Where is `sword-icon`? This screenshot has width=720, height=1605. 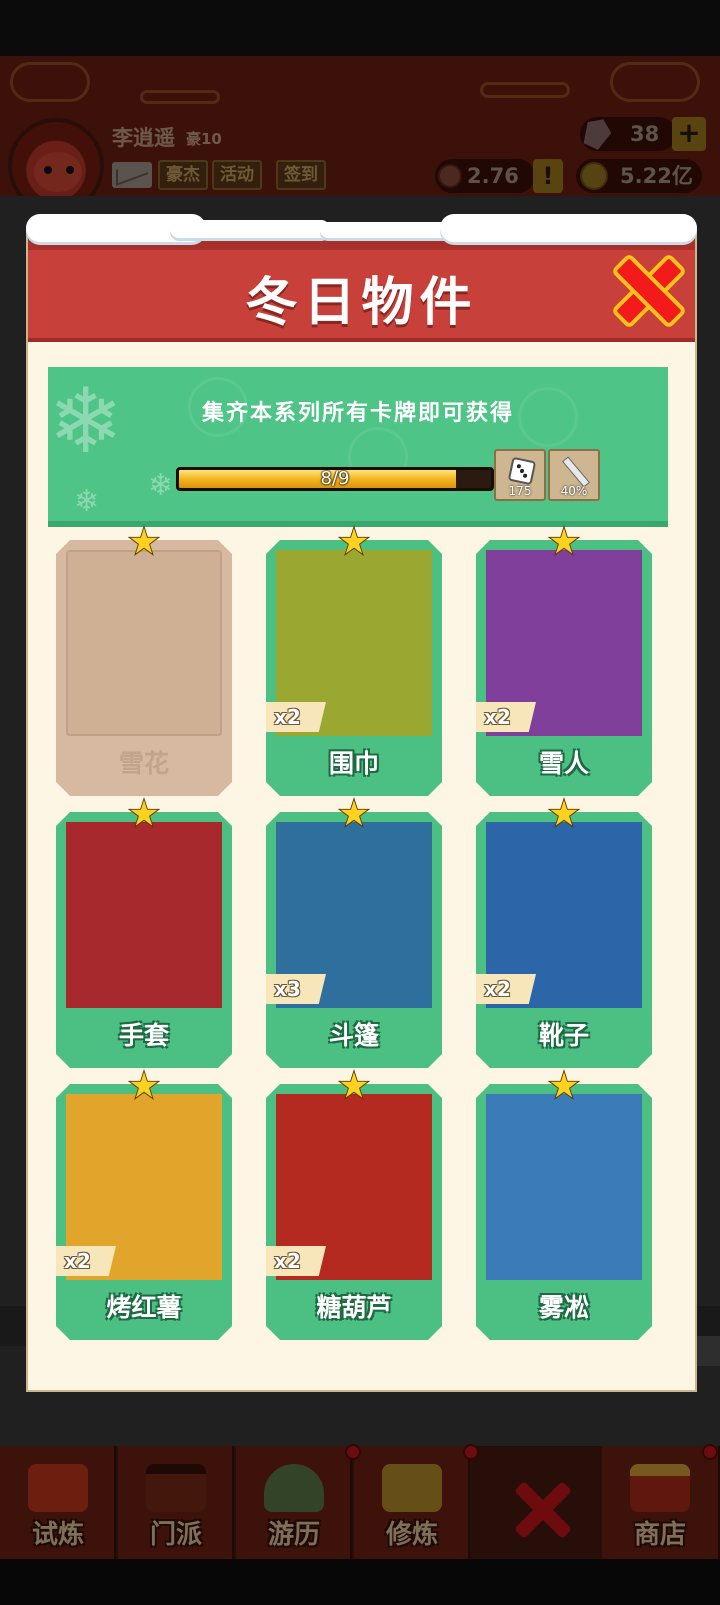
sword-icon is located at coordinates (576, 472).